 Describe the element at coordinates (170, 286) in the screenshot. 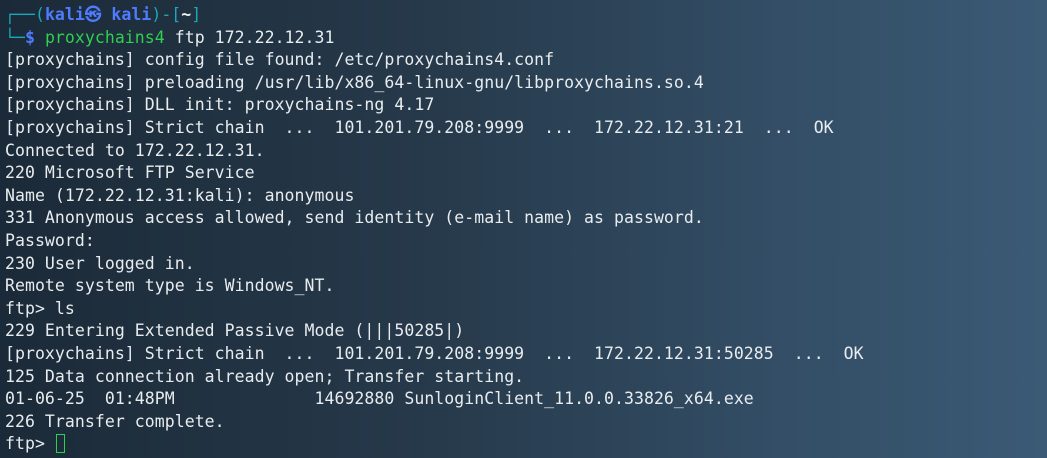

I see `output-line: Remote system type is Windows_NT.` at that location.